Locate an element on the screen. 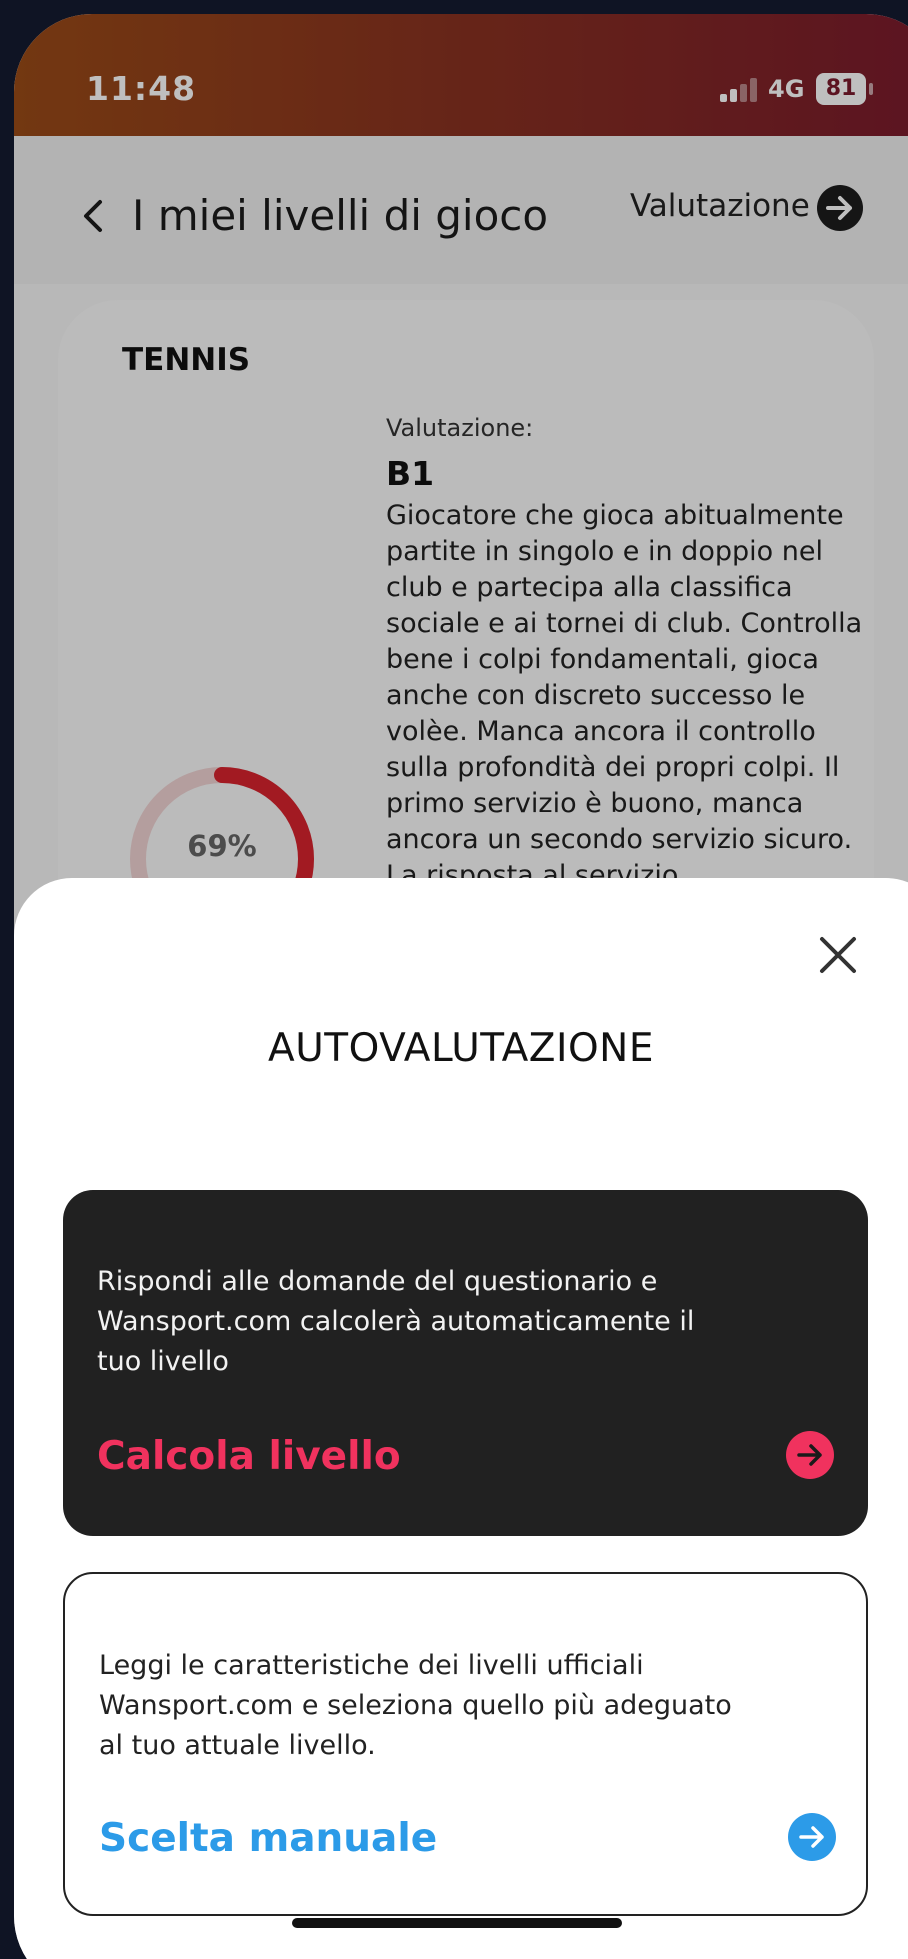 The height and width of the screenshot is (1959, 908). close-icon is located at coordinates (838, 955).